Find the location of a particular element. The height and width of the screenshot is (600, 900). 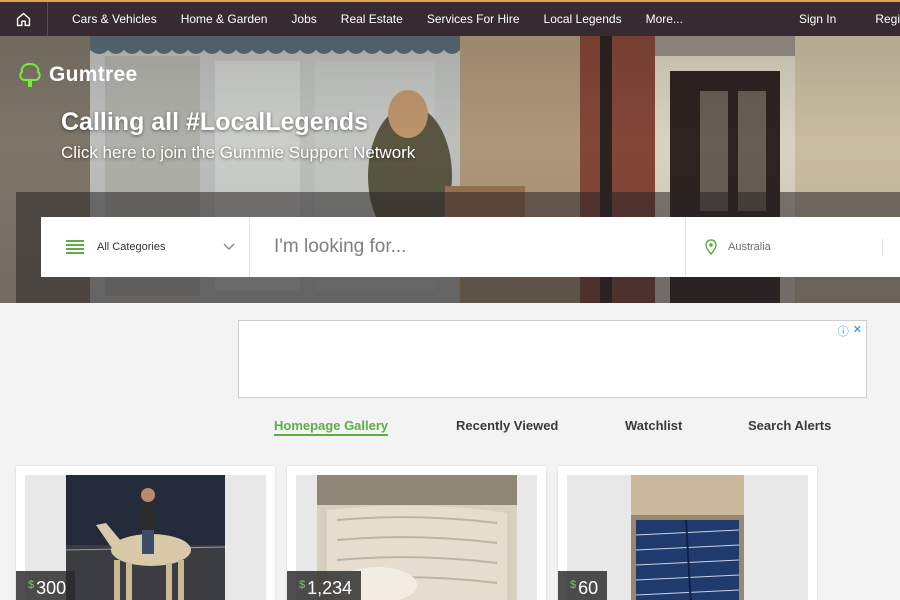

nav-item-cars-vehicles: Cars & Vehicles is located at coordinates (108, 19).